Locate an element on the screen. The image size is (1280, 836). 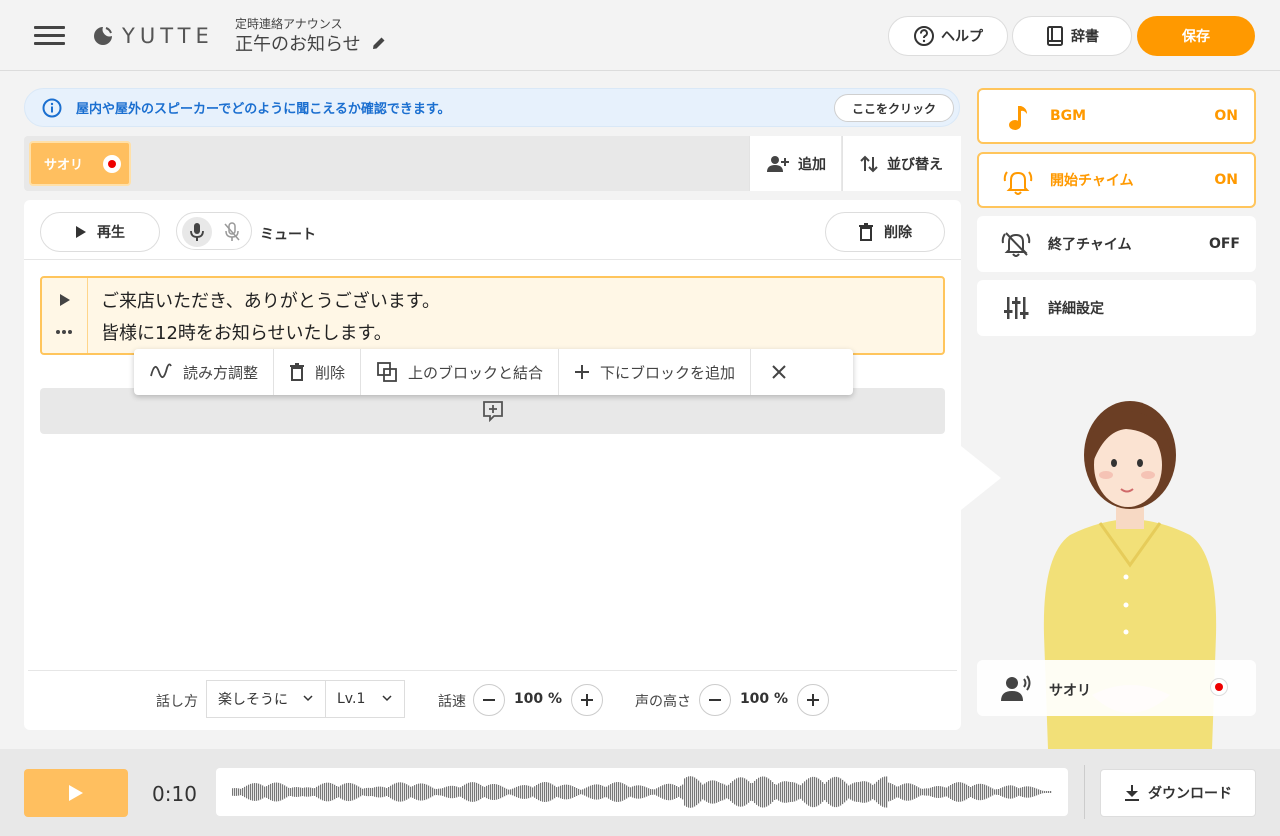
block-text: ご来店いただき、ありがとうございます。 皆様に12時をお知らせいたします。 is located at coordinates (270, 318).